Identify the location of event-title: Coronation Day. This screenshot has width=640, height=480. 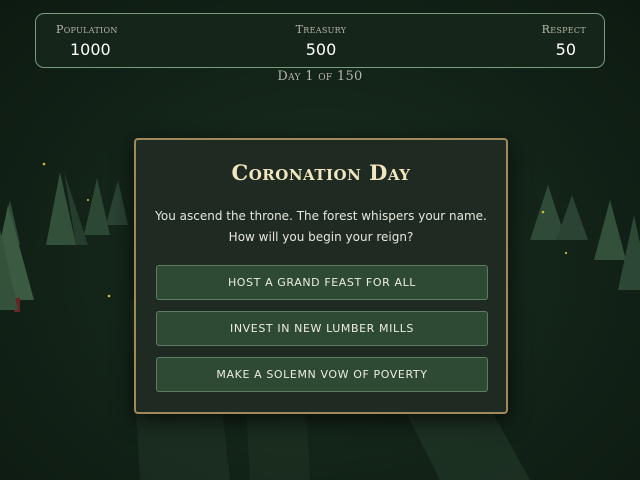
(321, 172).